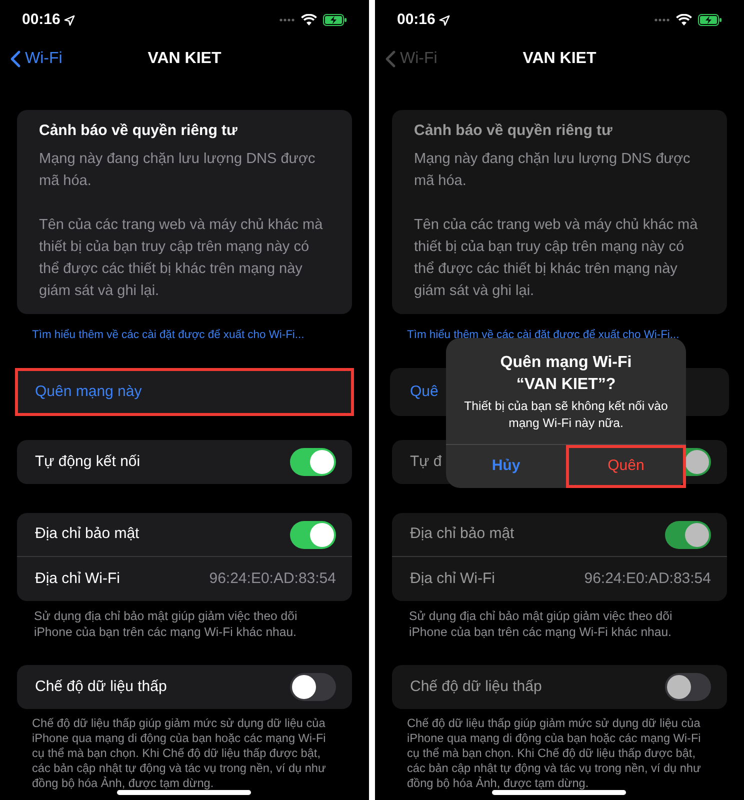 The width and height of the screenshot is (744, 800). I want to click on row-label: Tự đ, so click(426, 462).